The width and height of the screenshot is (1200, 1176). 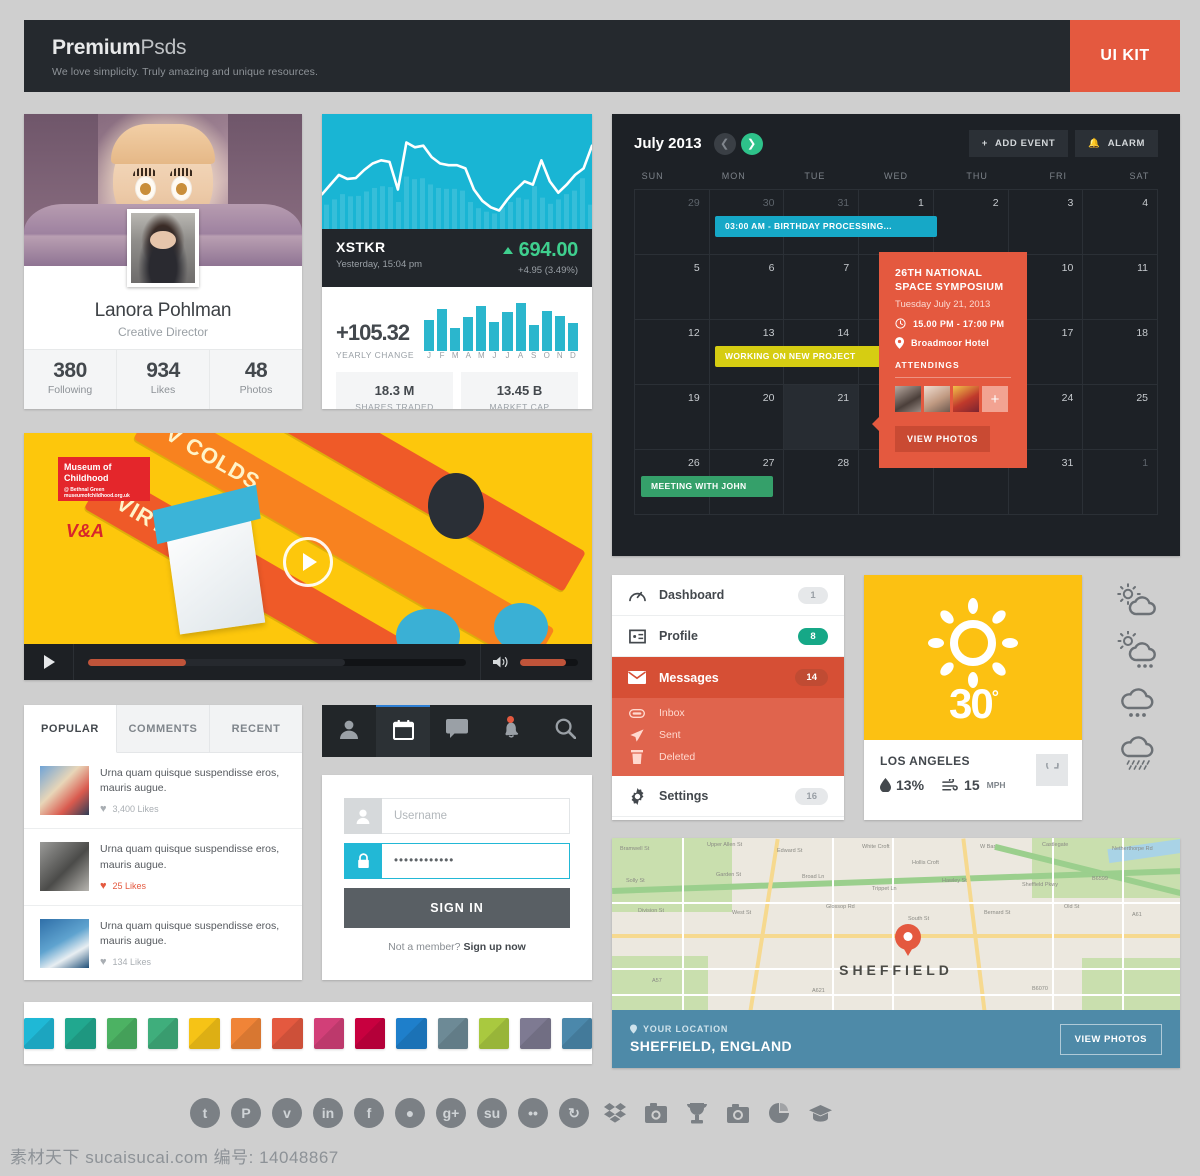 What do you see at coordinates (728, 796) in the screenshot?
I see `sidebar-item-settings: Settings 16` at bounding box center [728, 796].